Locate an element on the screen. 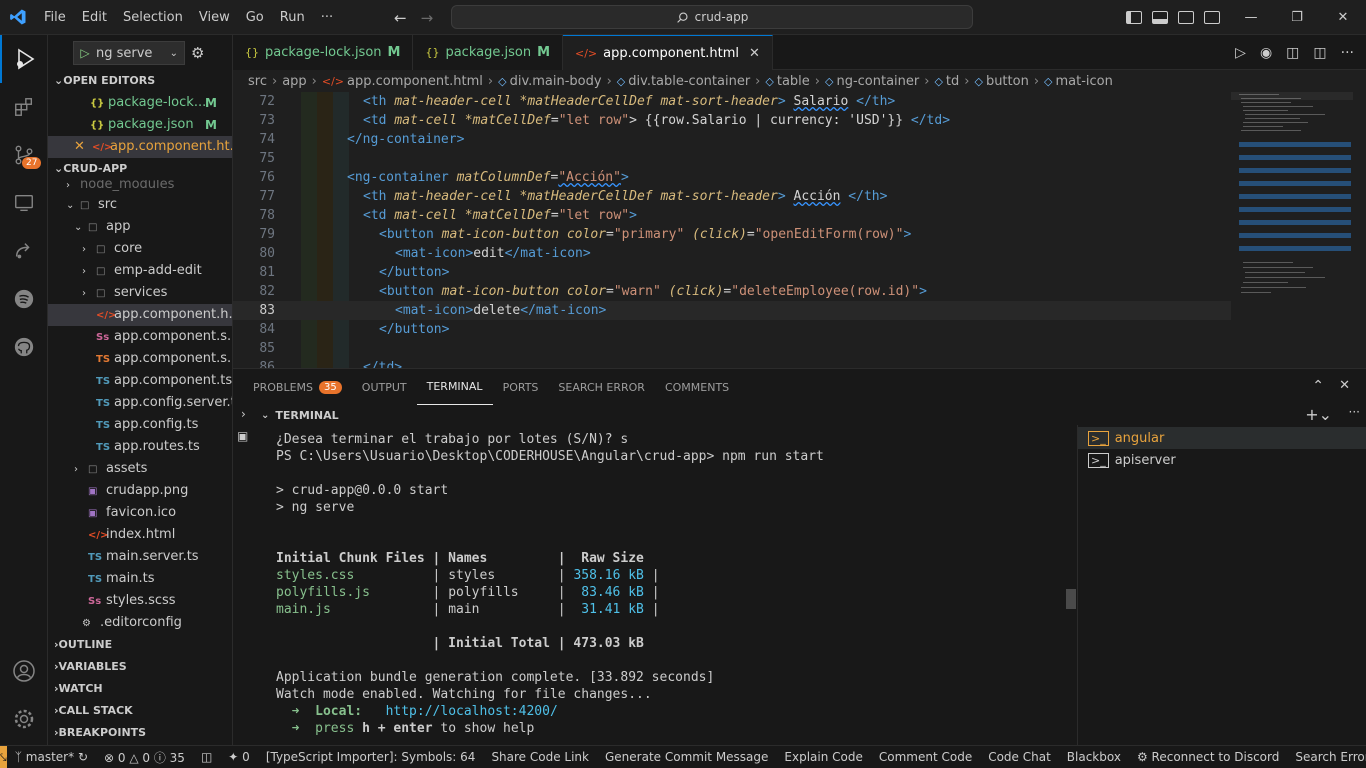 The height and width of the screenshot is (768, 1366). github-icon is located at coordinates (24, 347).